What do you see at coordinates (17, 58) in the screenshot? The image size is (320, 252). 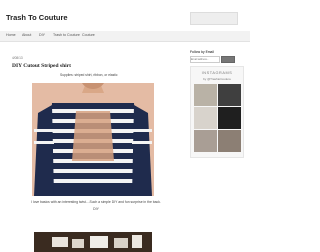 I see `post-date: 4/08/13` at bounding box center [17, 58].